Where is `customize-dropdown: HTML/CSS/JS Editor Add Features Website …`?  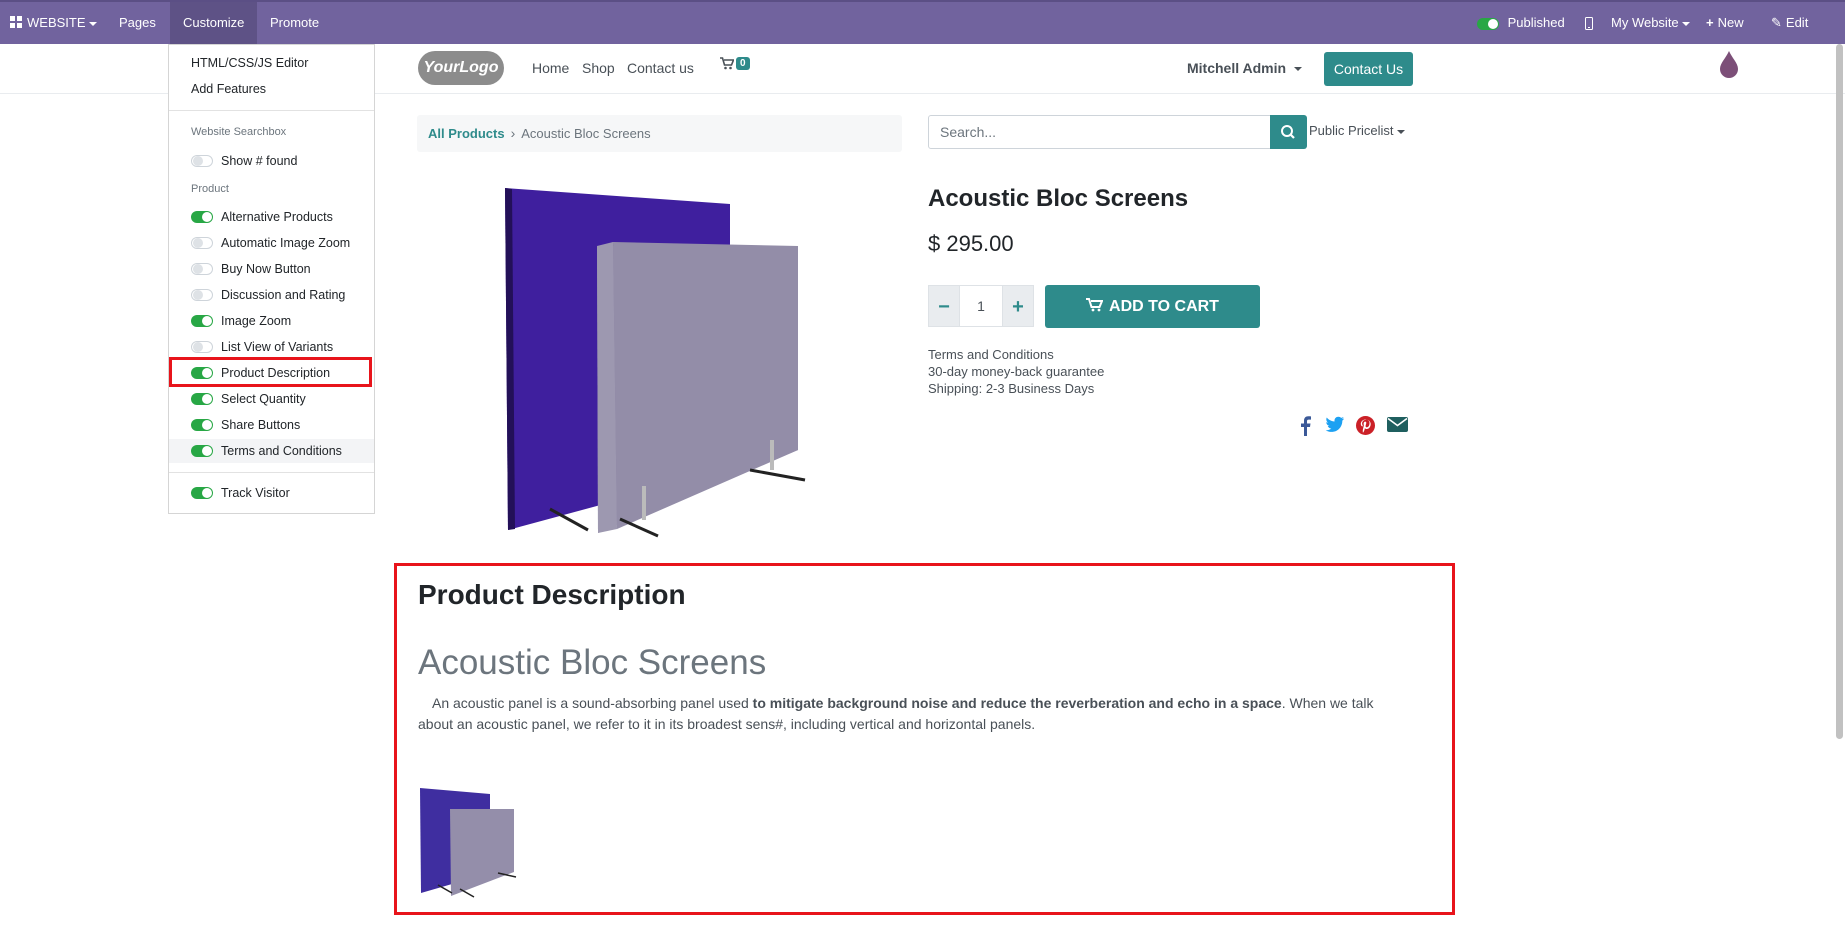 customize-dropdown: HTML/CSS/JS Editor Add Features Website … is located at coordinates (271, 279).